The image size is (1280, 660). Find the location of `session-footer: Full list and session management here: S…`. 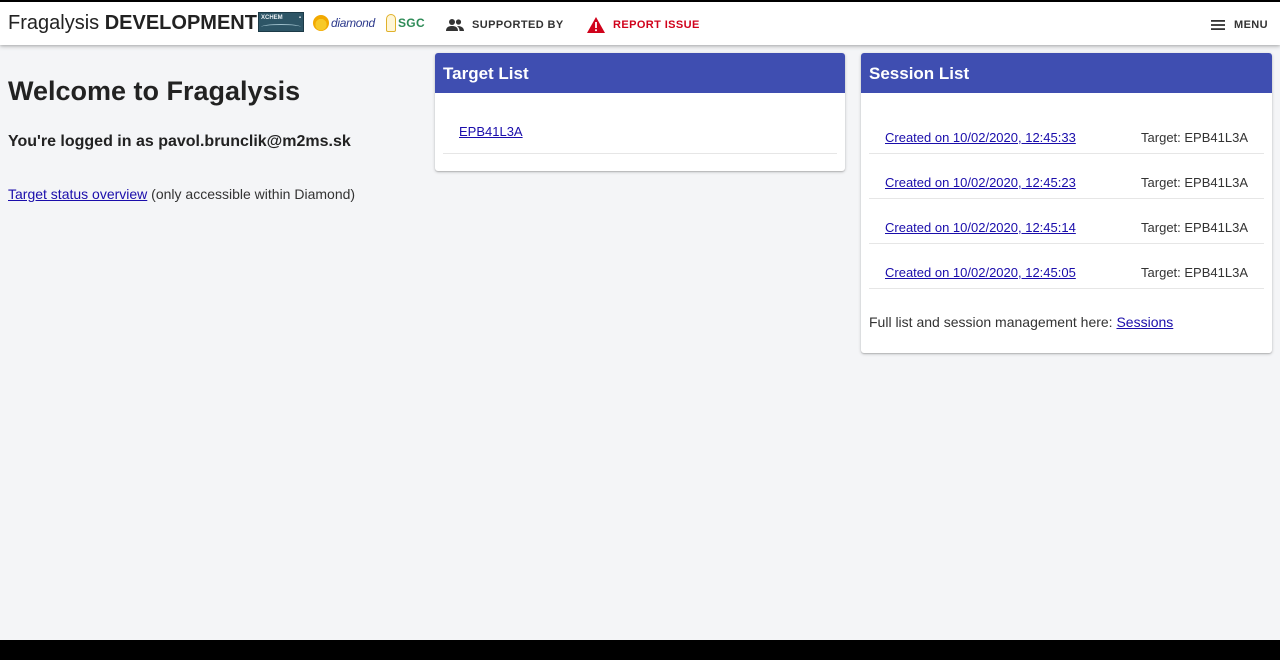

session-footer: Full list and session management here: S… is located at coordinates (1021, 322).